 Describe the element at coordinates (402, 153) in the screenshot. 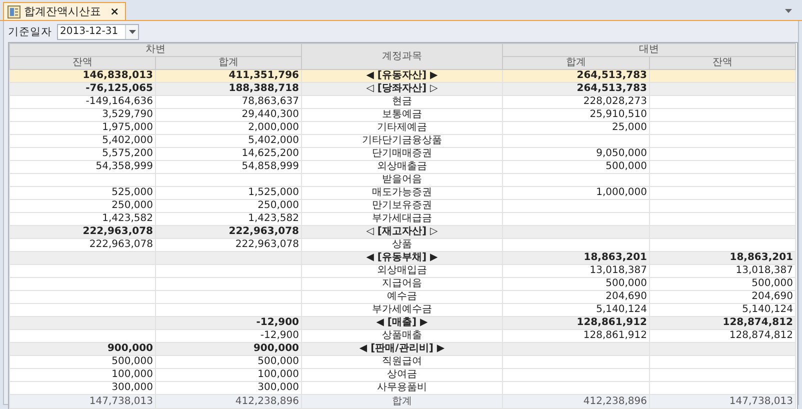

I see `table-cell: 단기매매증권` at that location.